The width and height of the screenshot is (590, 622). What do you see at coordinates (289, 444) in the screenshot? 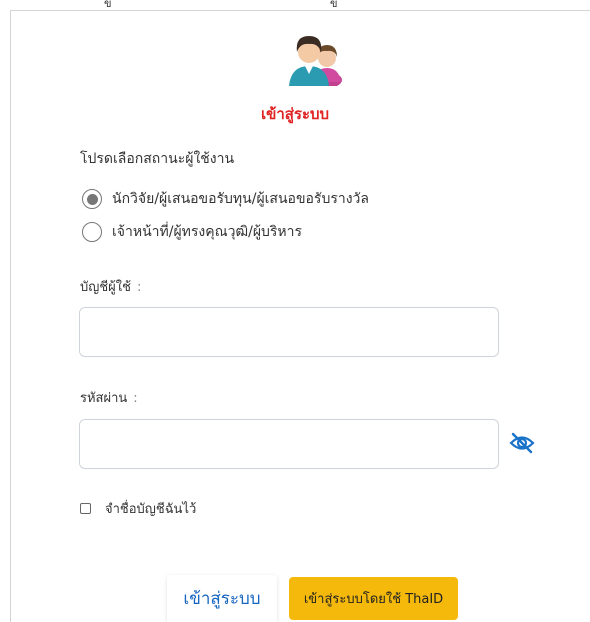
I see `password-input` at bounding box center [289, 444].